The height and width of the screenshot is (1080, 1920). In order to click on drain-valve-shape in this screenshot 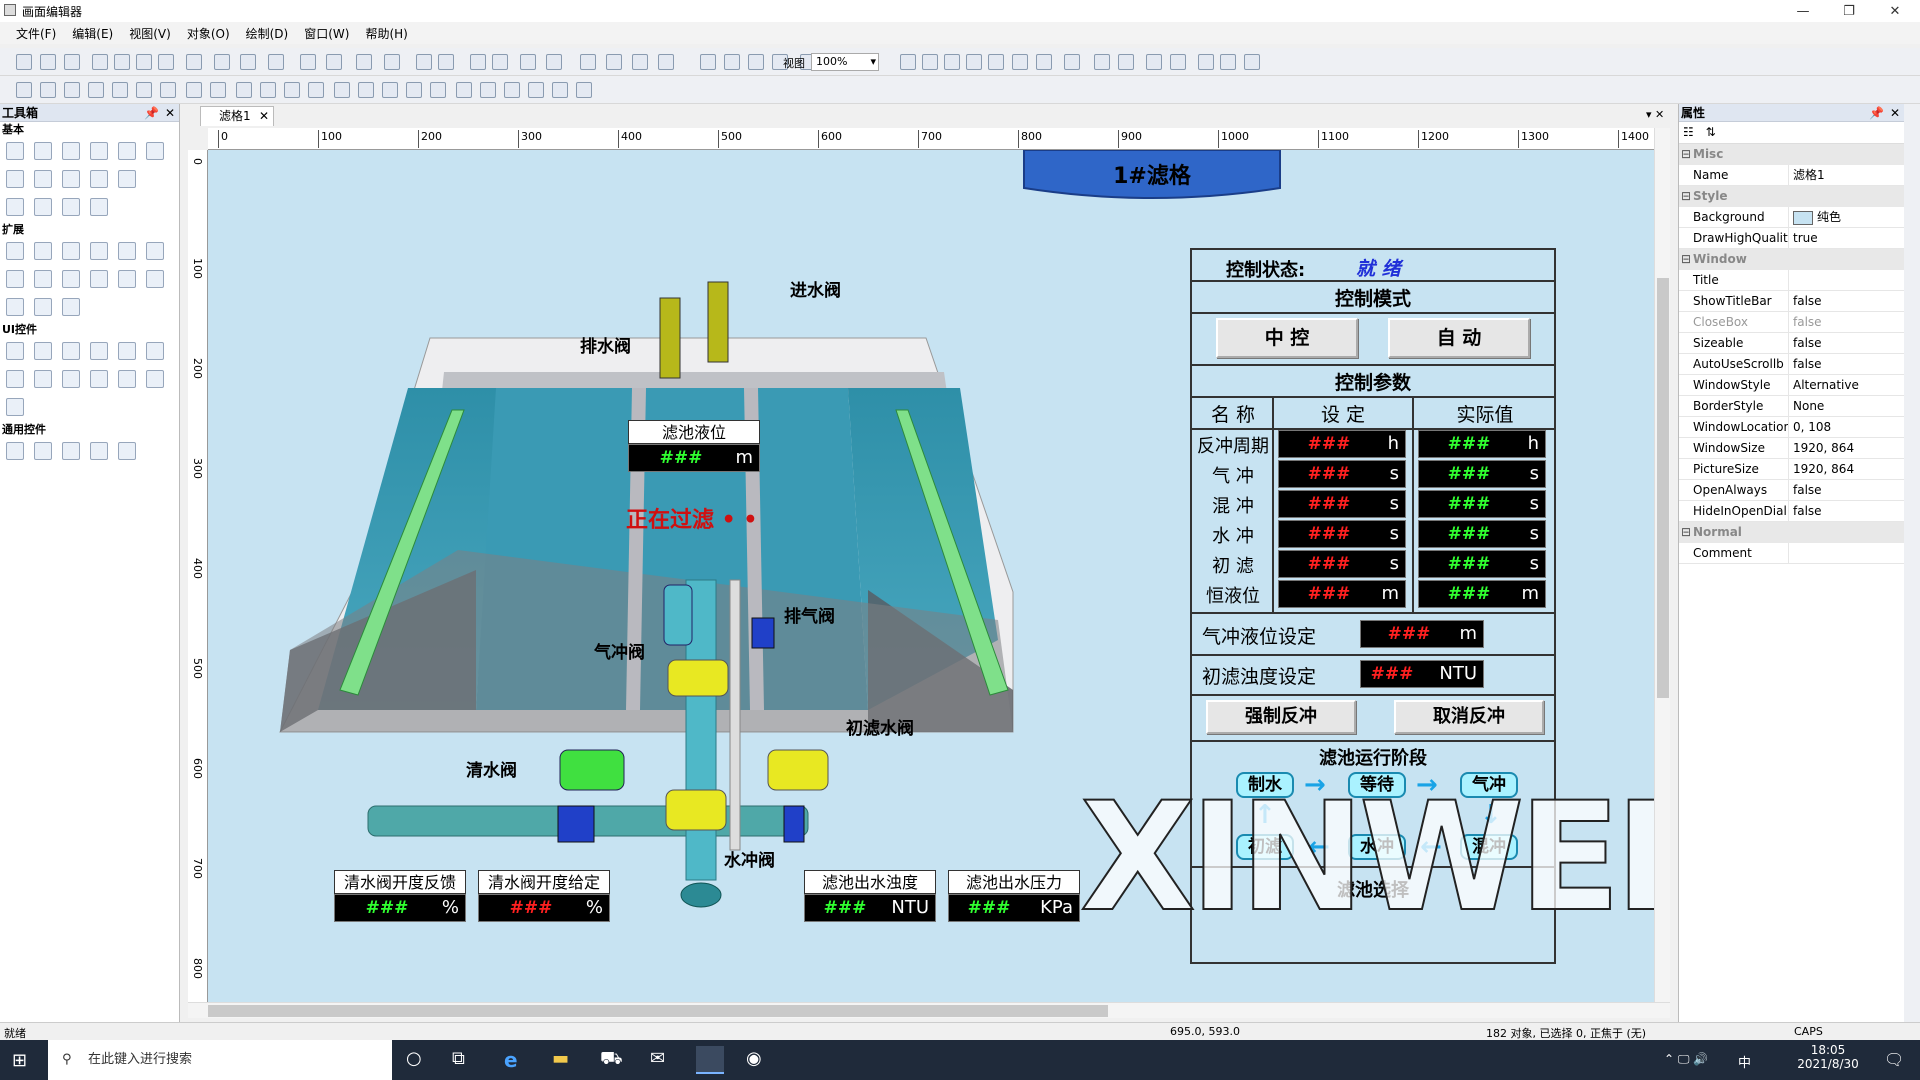, I will do `click(670, 338)`.